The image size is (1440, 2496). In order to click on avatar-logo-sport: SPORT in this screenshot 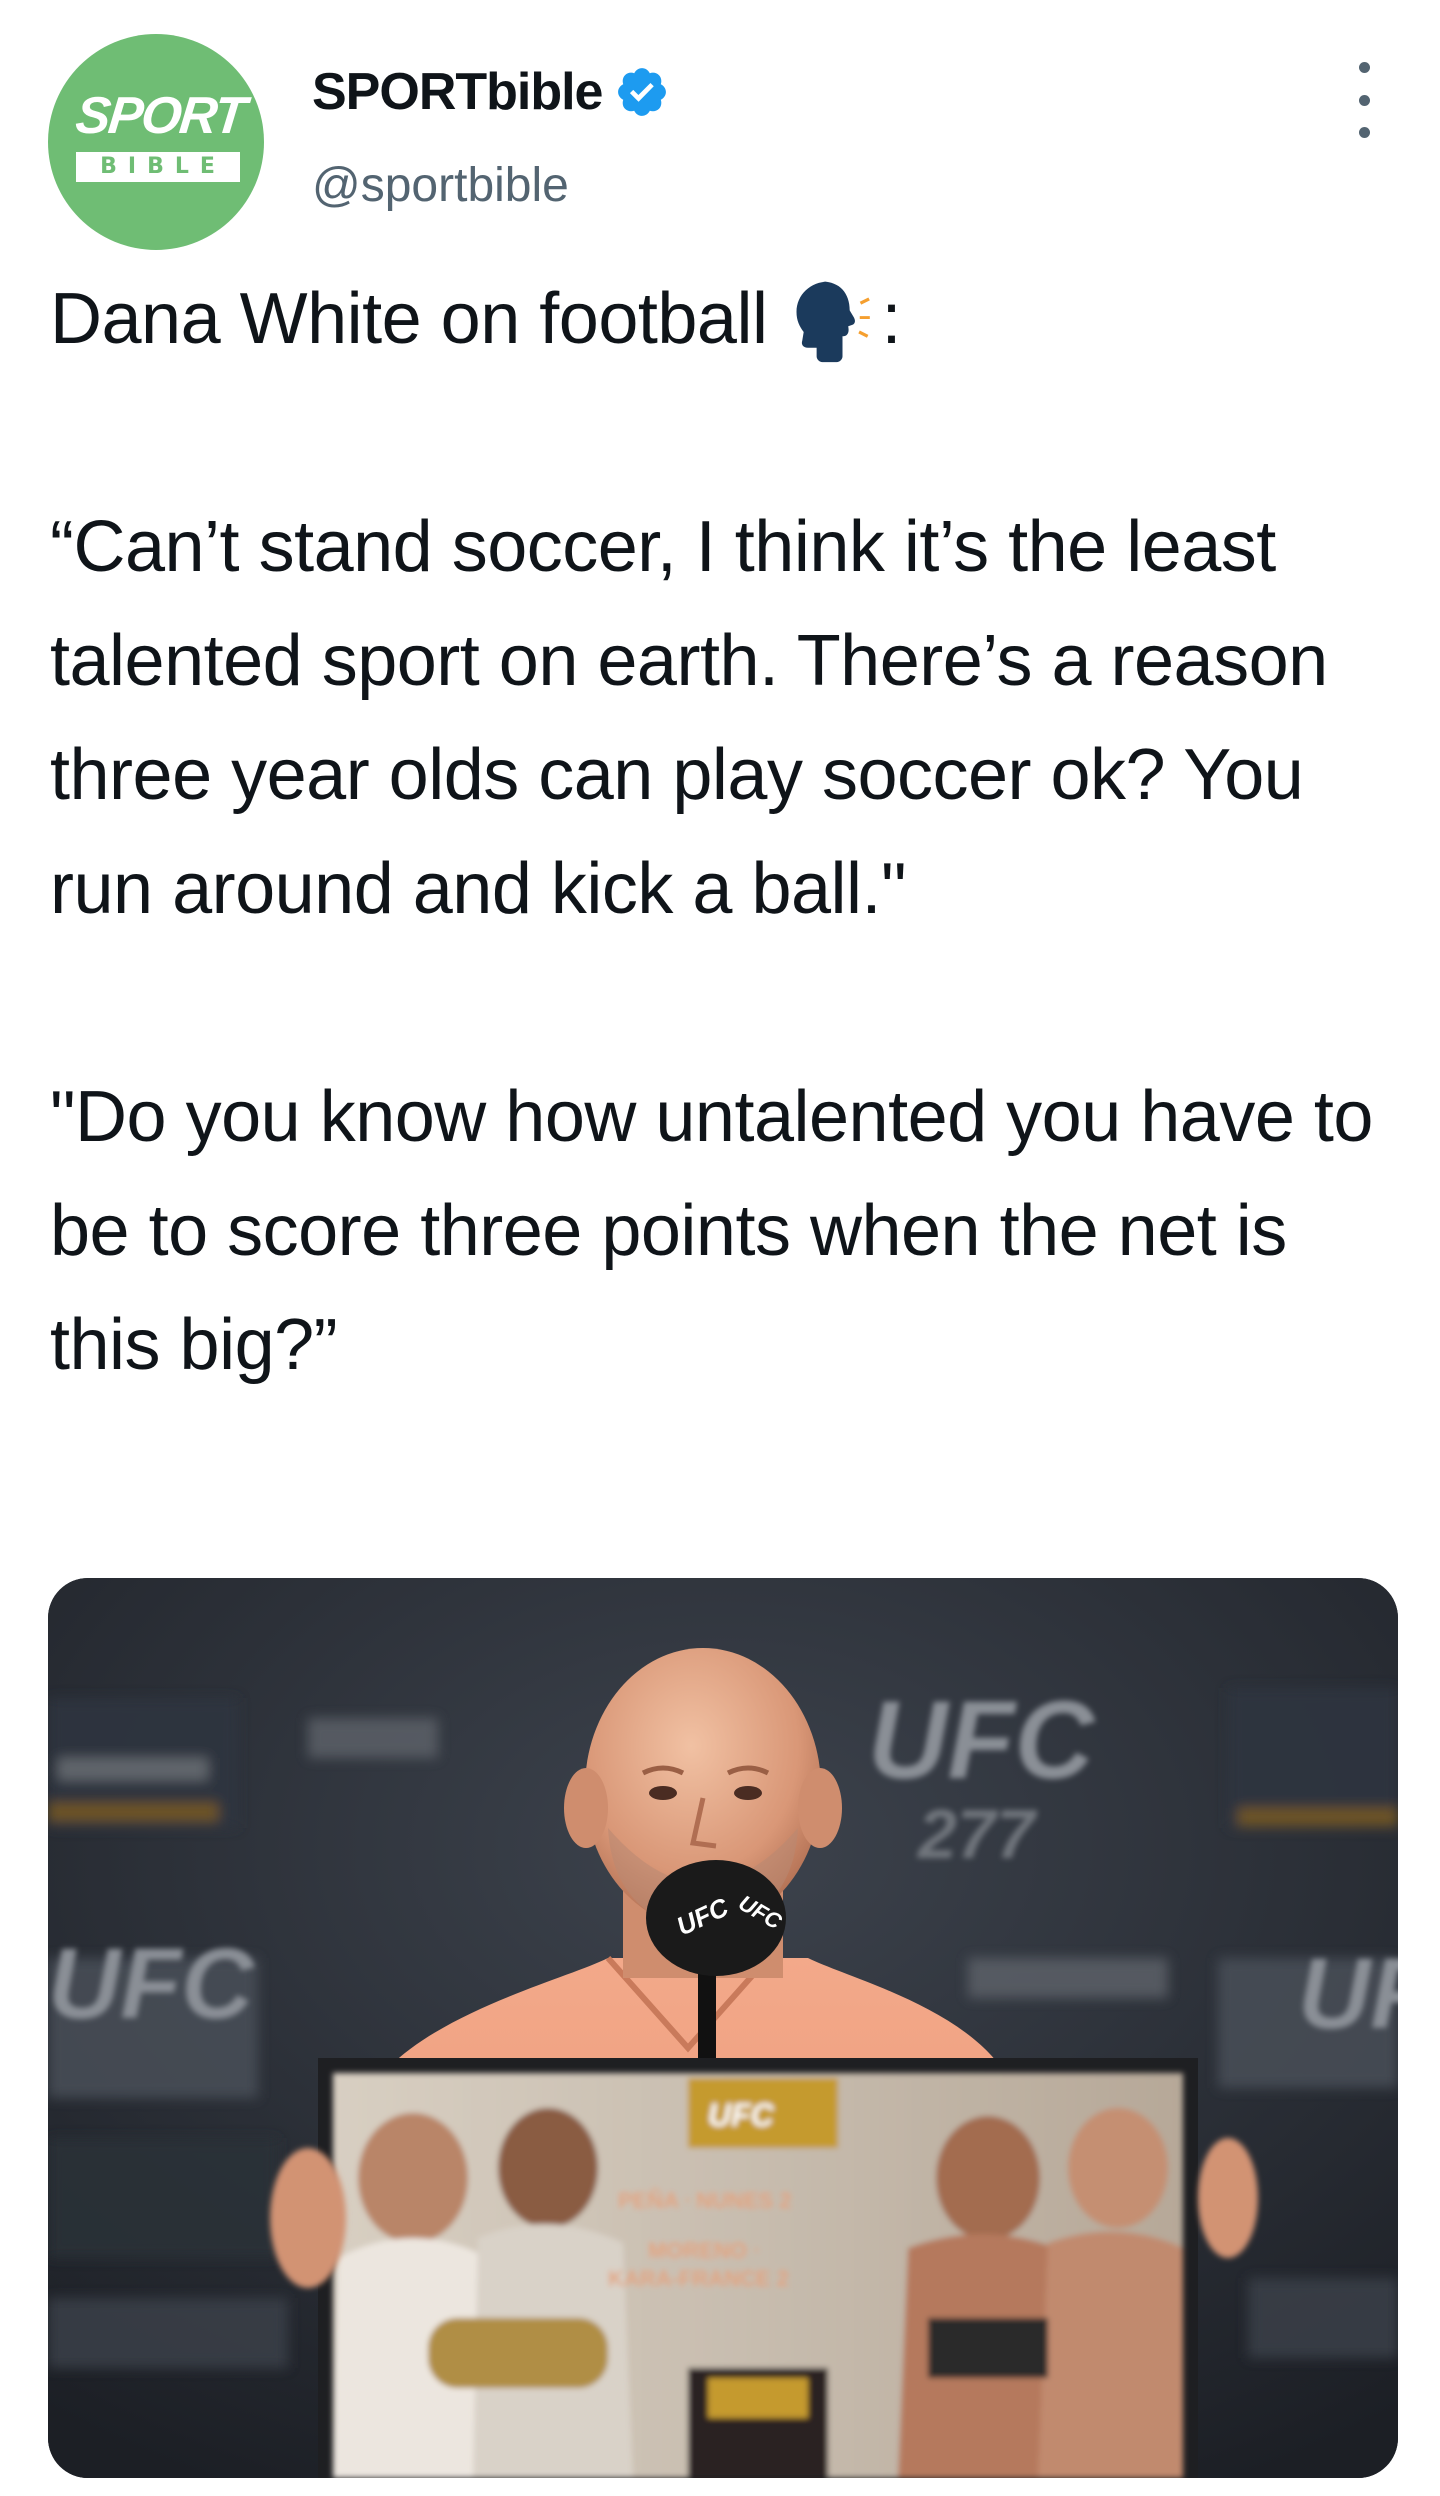, I will do `click(160, 116)`.